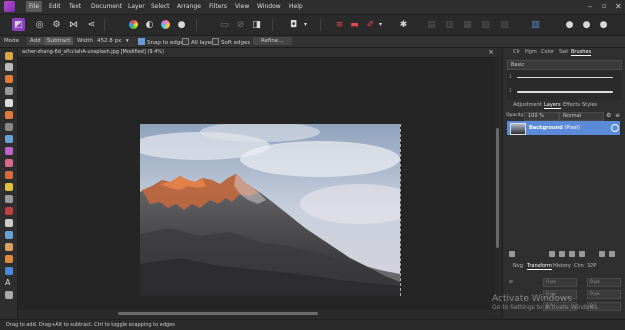 The width and height of the screenshot is (625, 330). What do you see at coordinates (56, 24) in the screenshot?
I see `persona-develop-icon: ⚙` at bounding box center [56, 24].